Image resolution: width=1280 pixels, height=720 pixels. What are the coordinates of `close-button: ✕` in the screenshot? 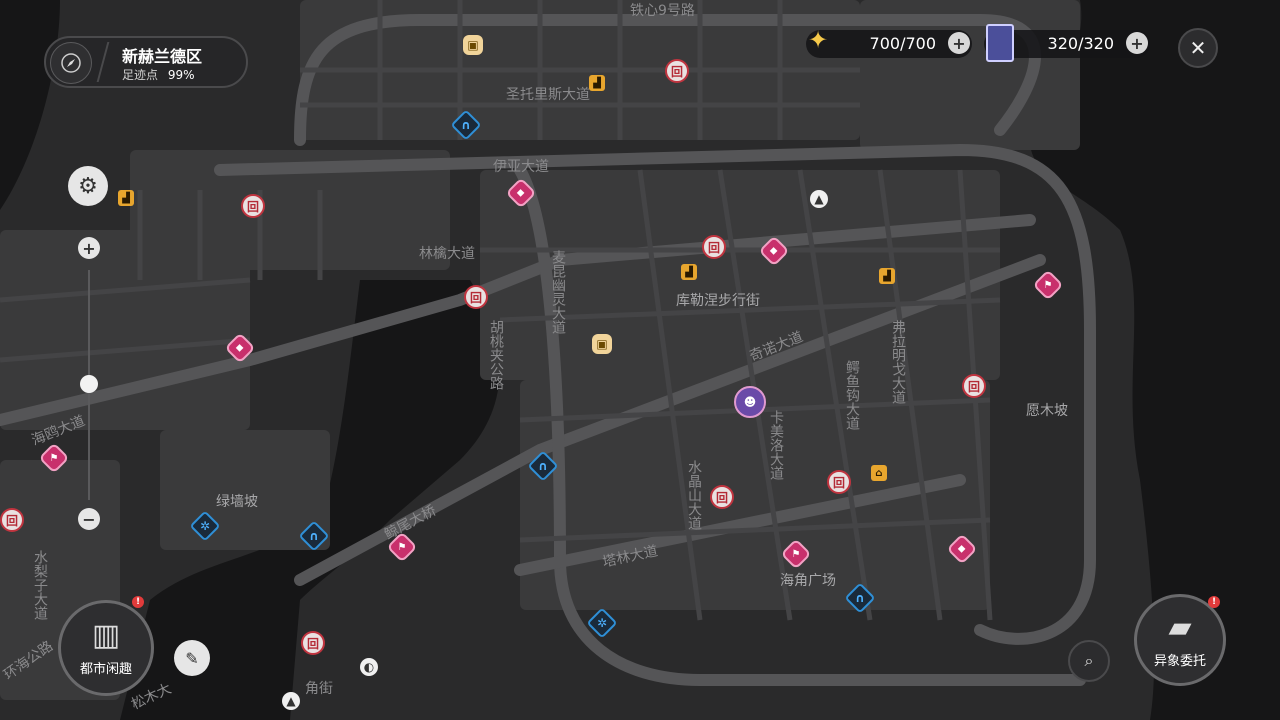 It's located at (1198, 48).